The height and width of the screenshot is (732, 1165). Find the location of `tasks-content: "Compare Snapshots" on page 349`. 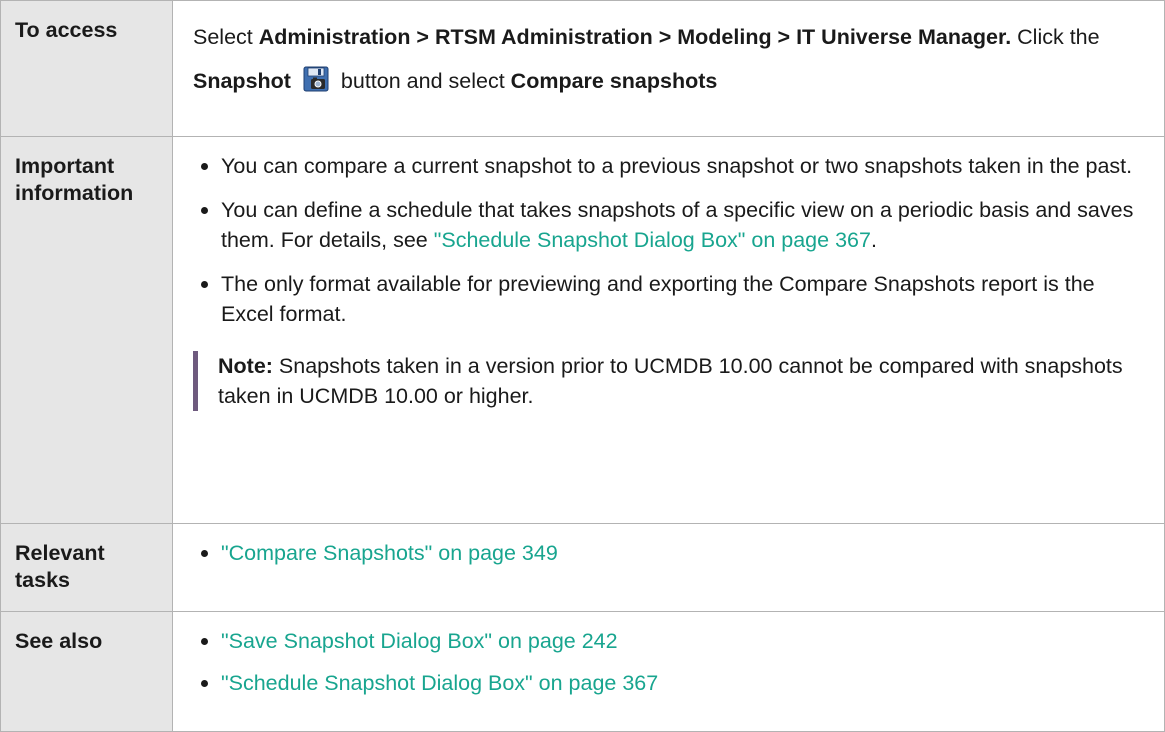

tasks-content: "Compare Snapshots" on page 349 is located at coordinates (668, 567).